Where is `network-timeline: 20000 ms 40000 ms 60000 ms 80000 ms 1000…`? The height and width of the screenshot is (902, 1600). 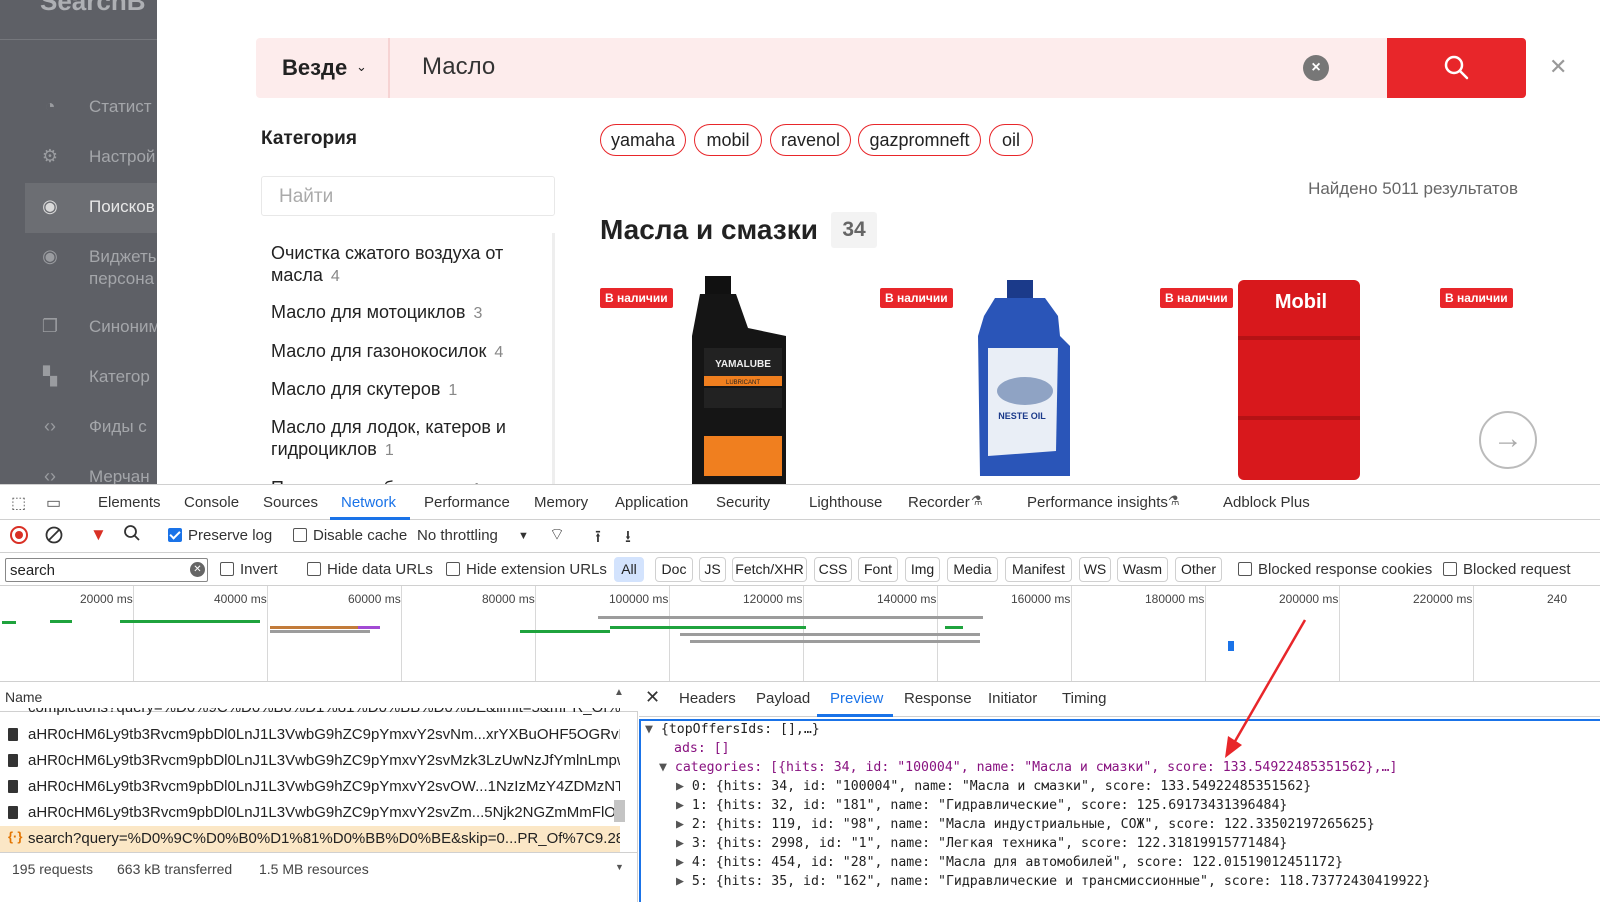
network-timeline: 20000 ms 40000 ms 60000 ms 80000 ms 1000… is located at coordinates (800, 634).